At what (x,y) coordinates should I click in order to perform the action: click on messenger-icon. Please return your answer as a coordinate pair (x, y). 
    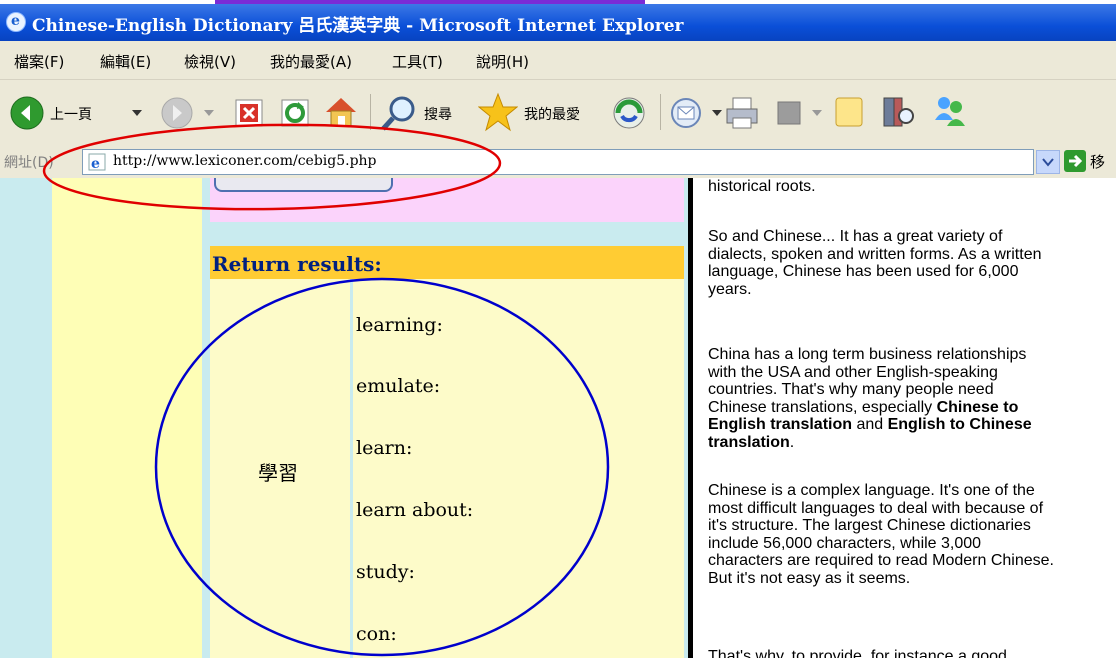
    Looking at the image, I should click on (949, 112).